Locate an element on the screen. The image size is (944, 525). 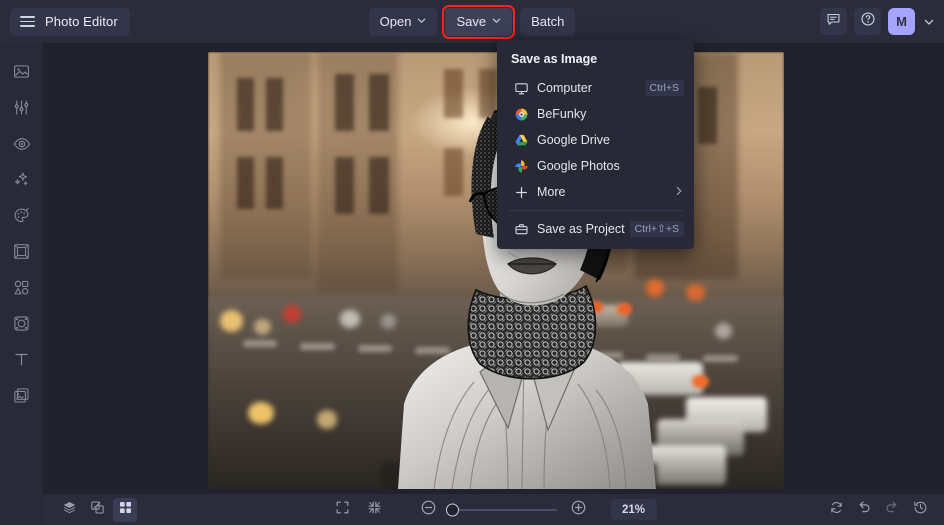
google-drive-icon is located at coordinates (521, 140).